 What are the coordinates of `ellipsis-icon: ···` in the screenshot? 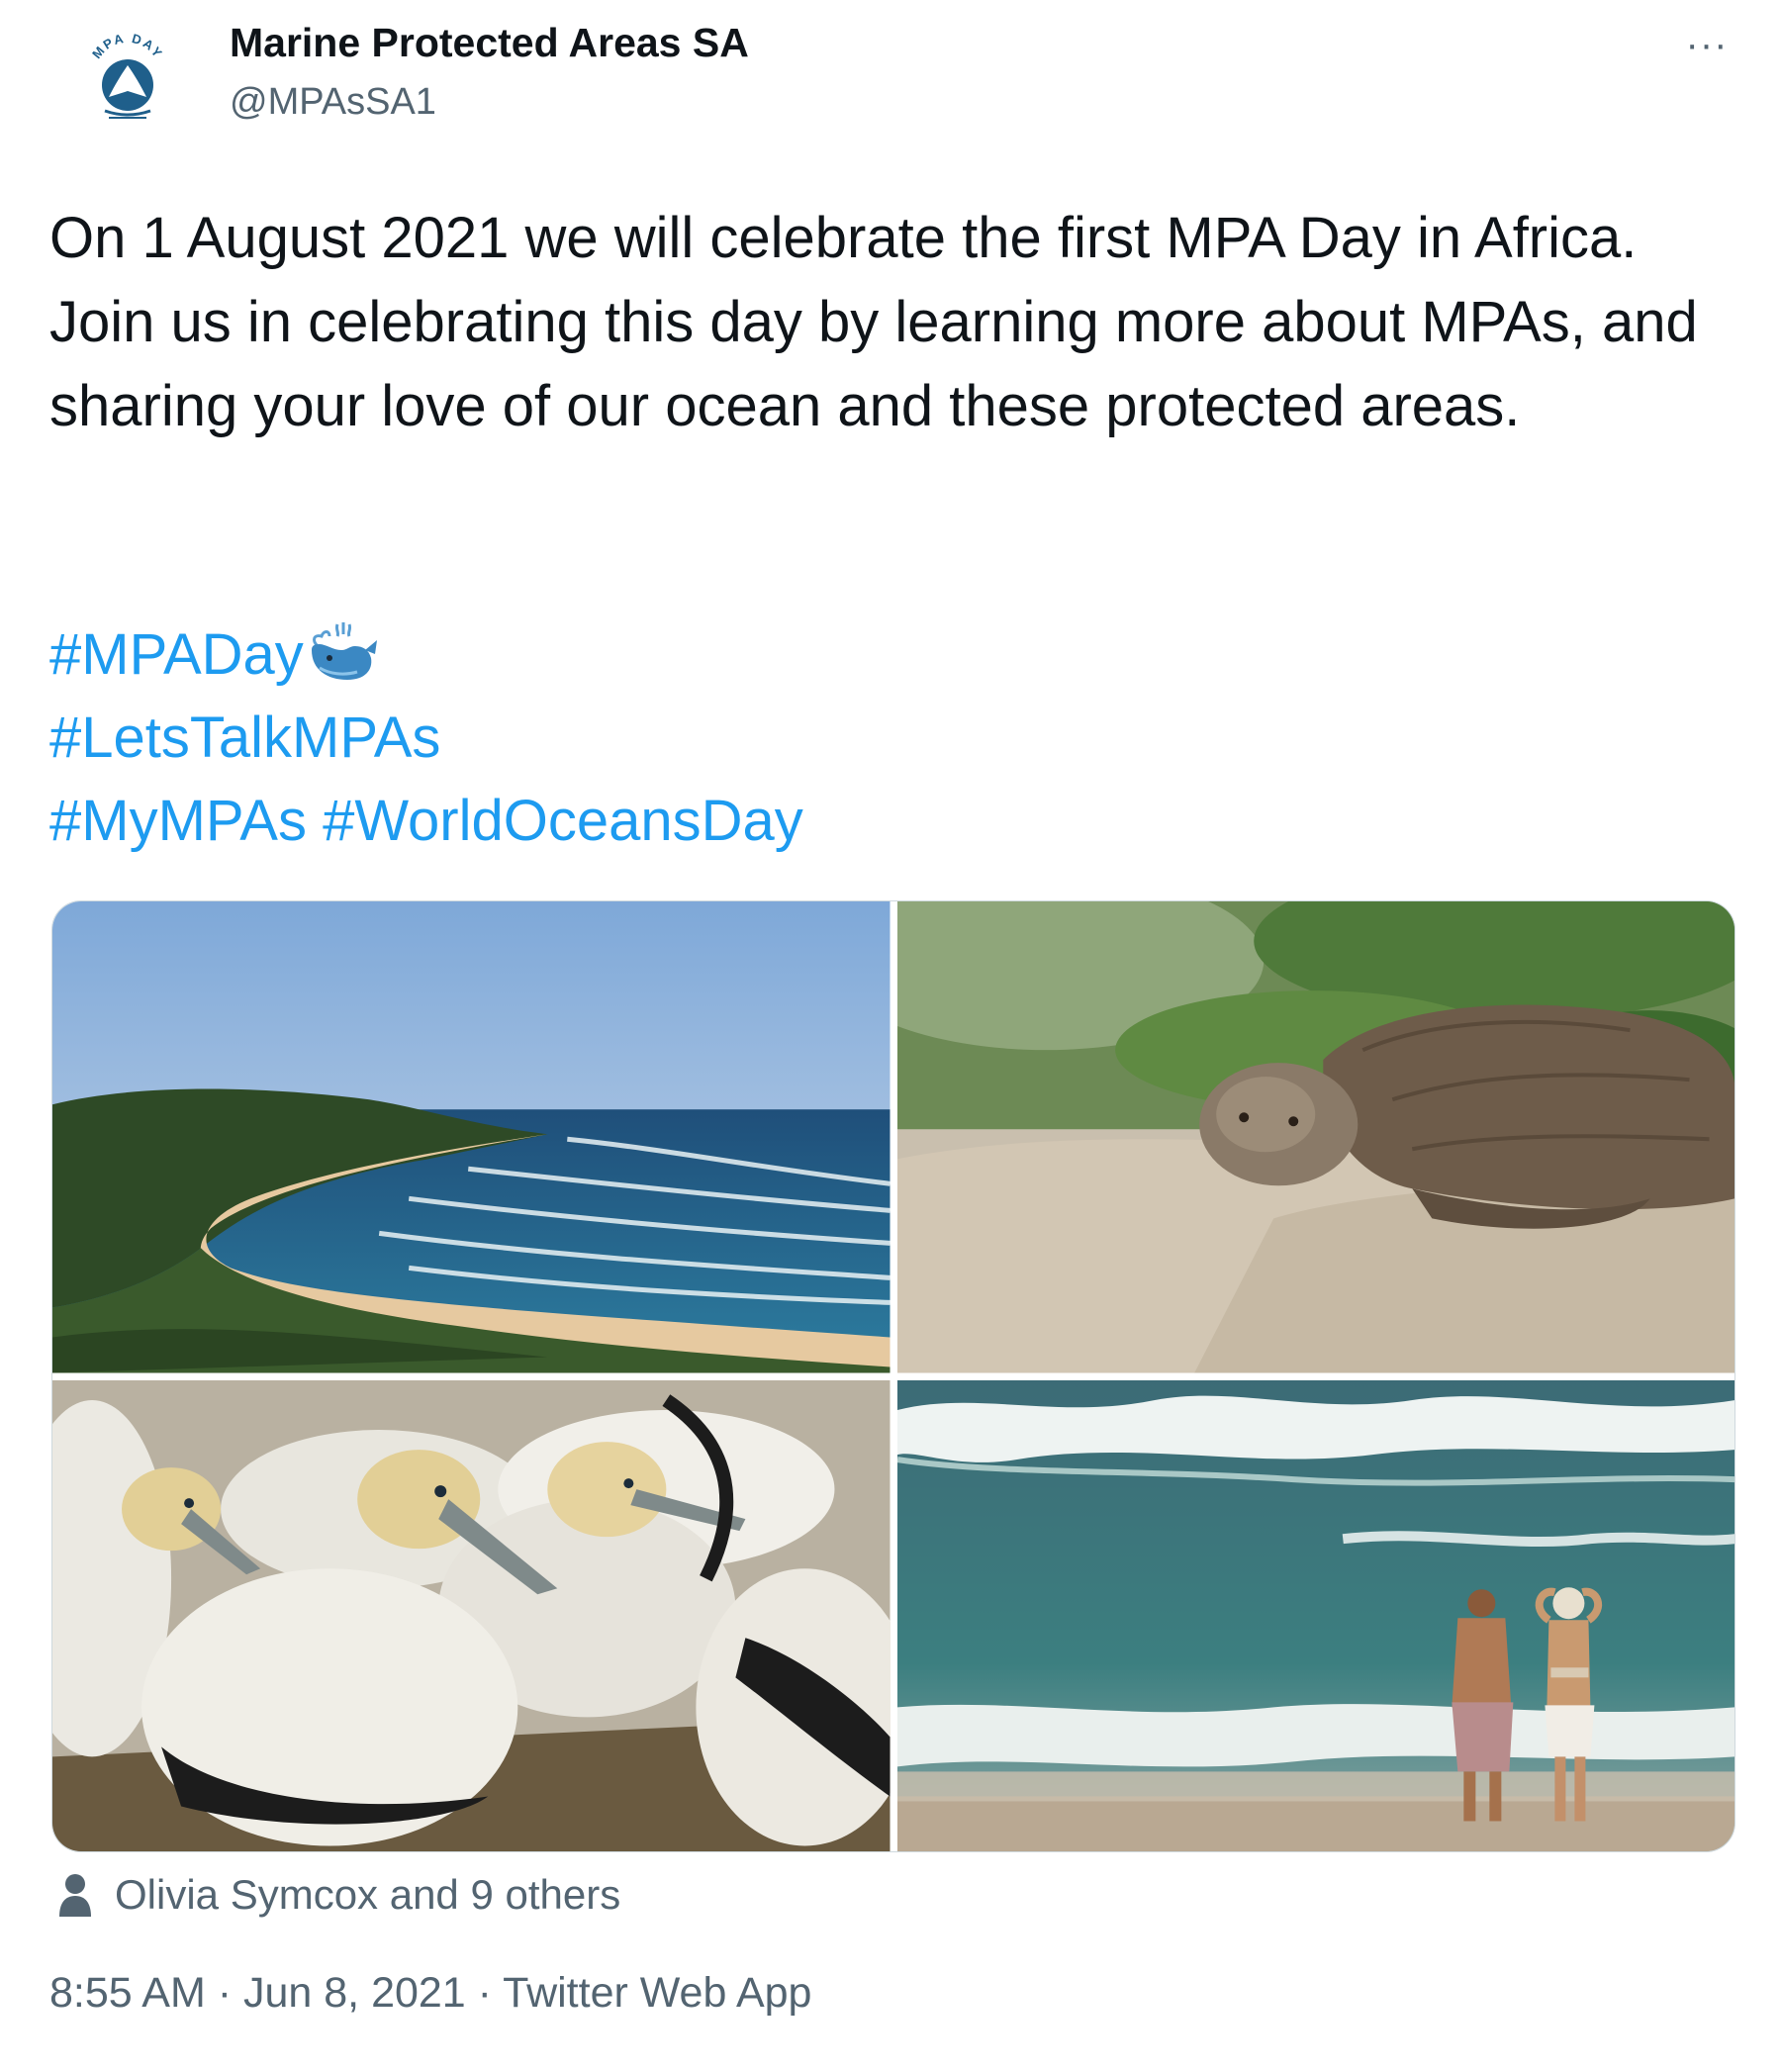 It's located at (1707, 44).